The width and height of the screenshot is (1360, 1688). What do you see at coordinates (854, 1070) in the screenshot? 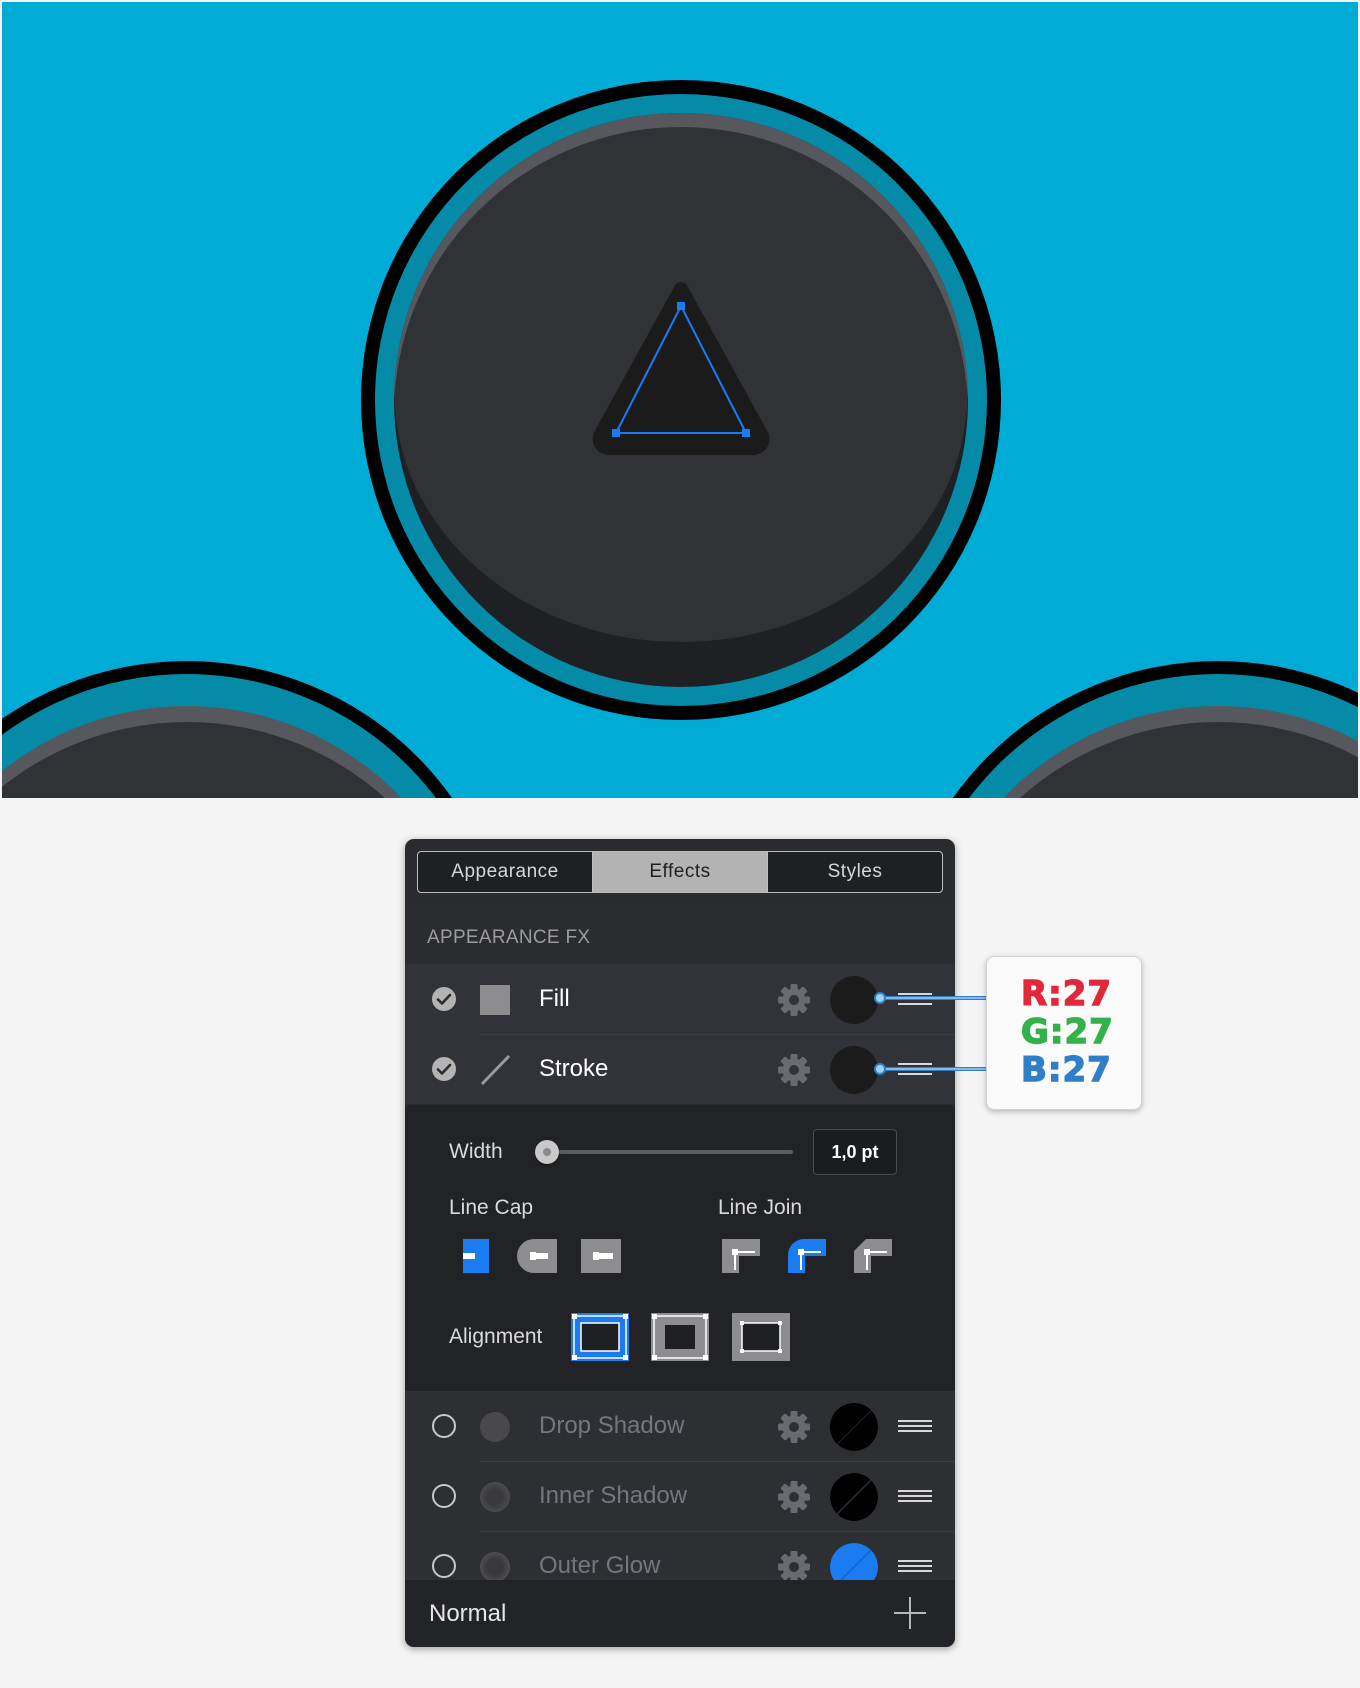
I see `stroke-color-swatch` at bounding box center [854, 1070].